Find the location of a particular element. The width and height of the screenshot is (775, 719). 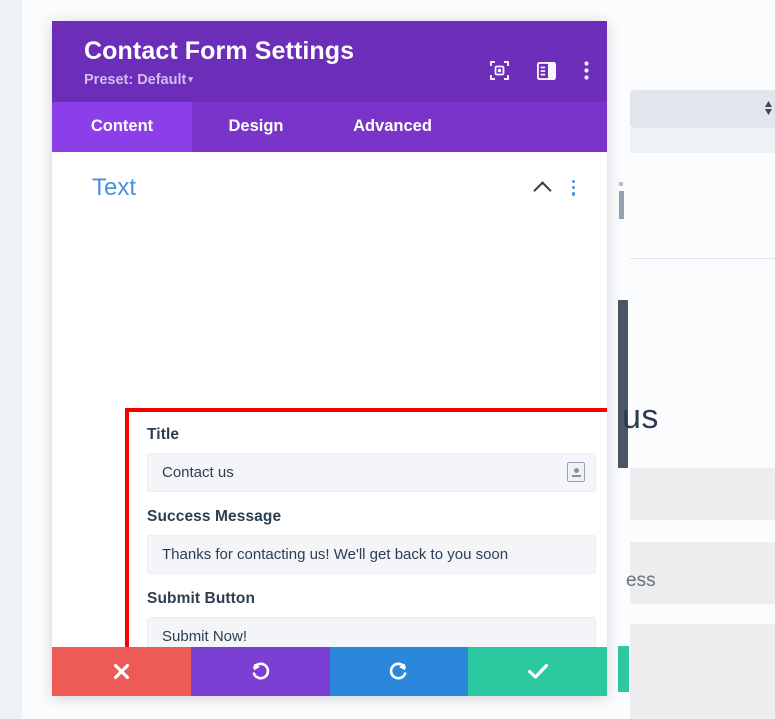

redo-button is located at coordinates (399, 671).